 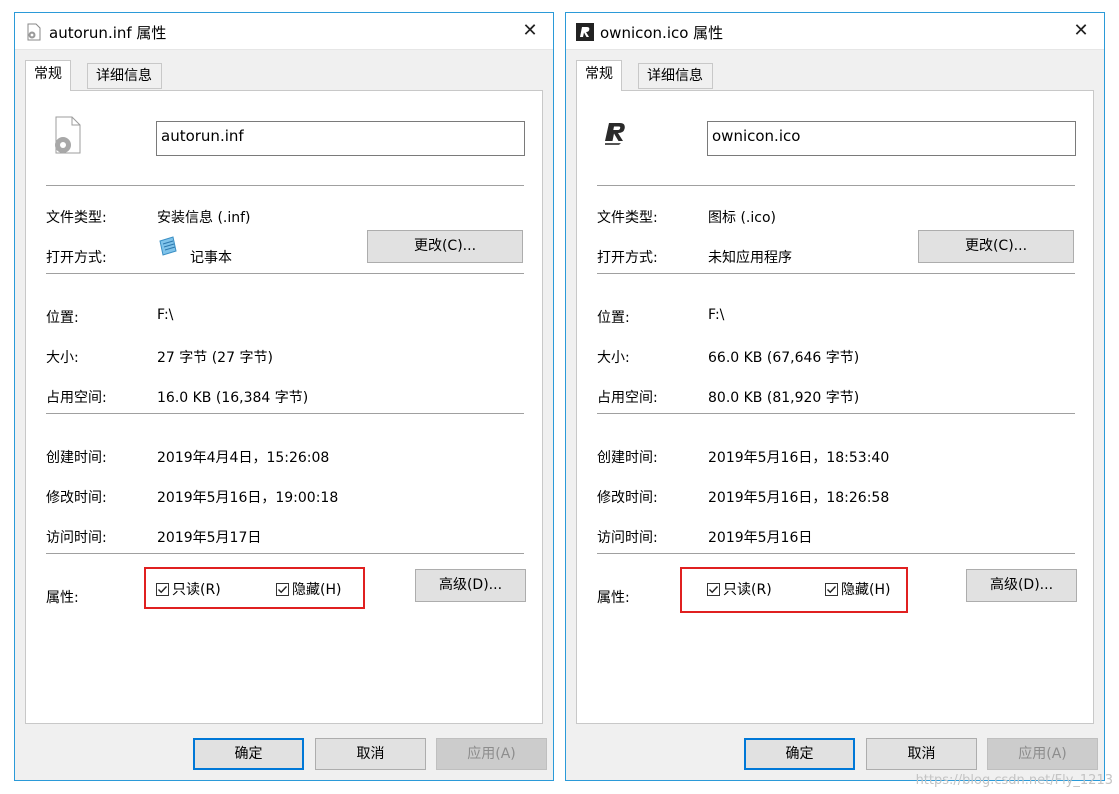 What do you see at coordinates (284, 31) in the screenshot?
I see `title-bar: autorun.inf 属性 ✕` at bounding box center [284, 31].